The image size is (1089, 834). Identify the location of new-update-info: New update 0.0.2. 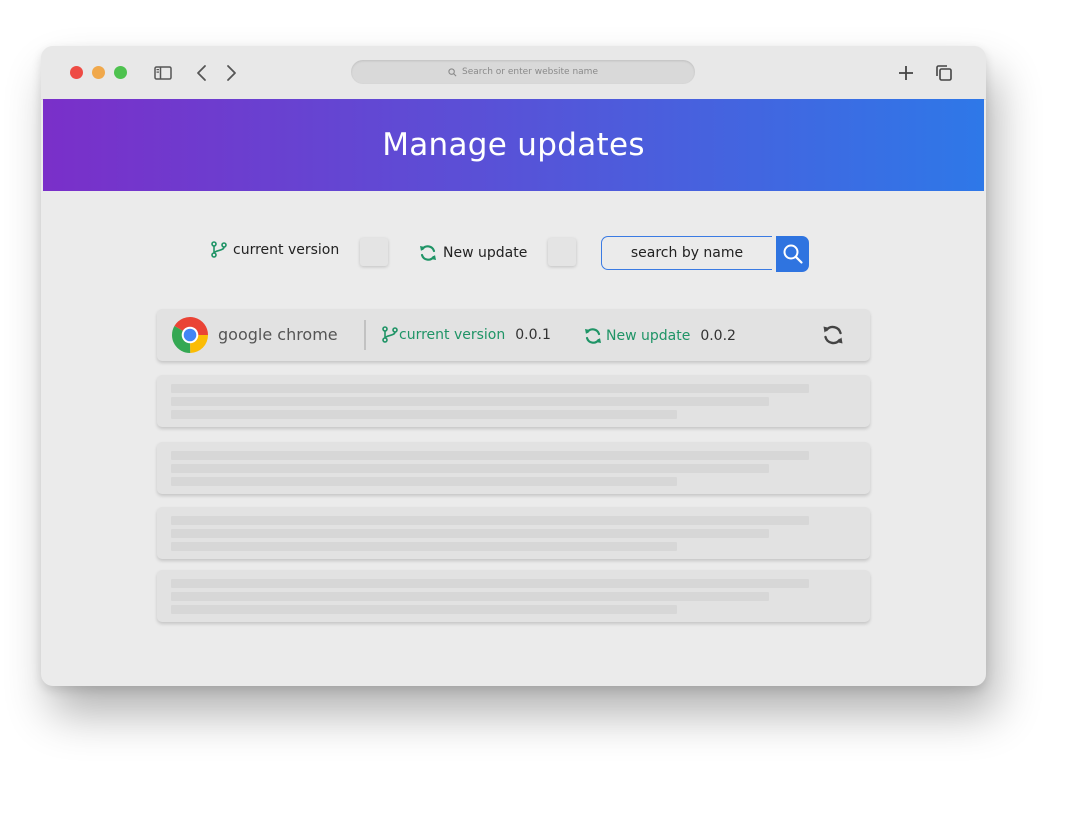
(659, 336).